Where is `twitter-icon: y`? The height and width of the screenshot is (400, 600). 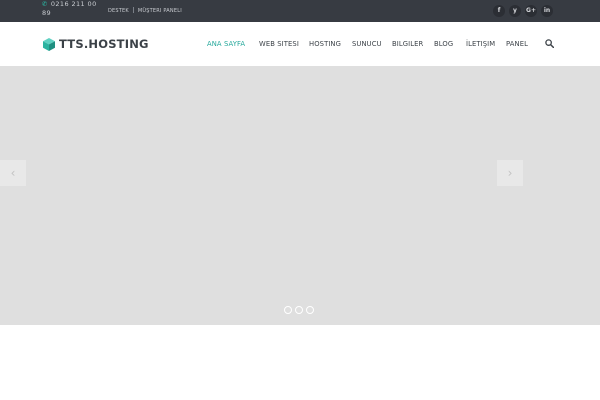
twitter-icon: y is located at coordinates (515, 11).